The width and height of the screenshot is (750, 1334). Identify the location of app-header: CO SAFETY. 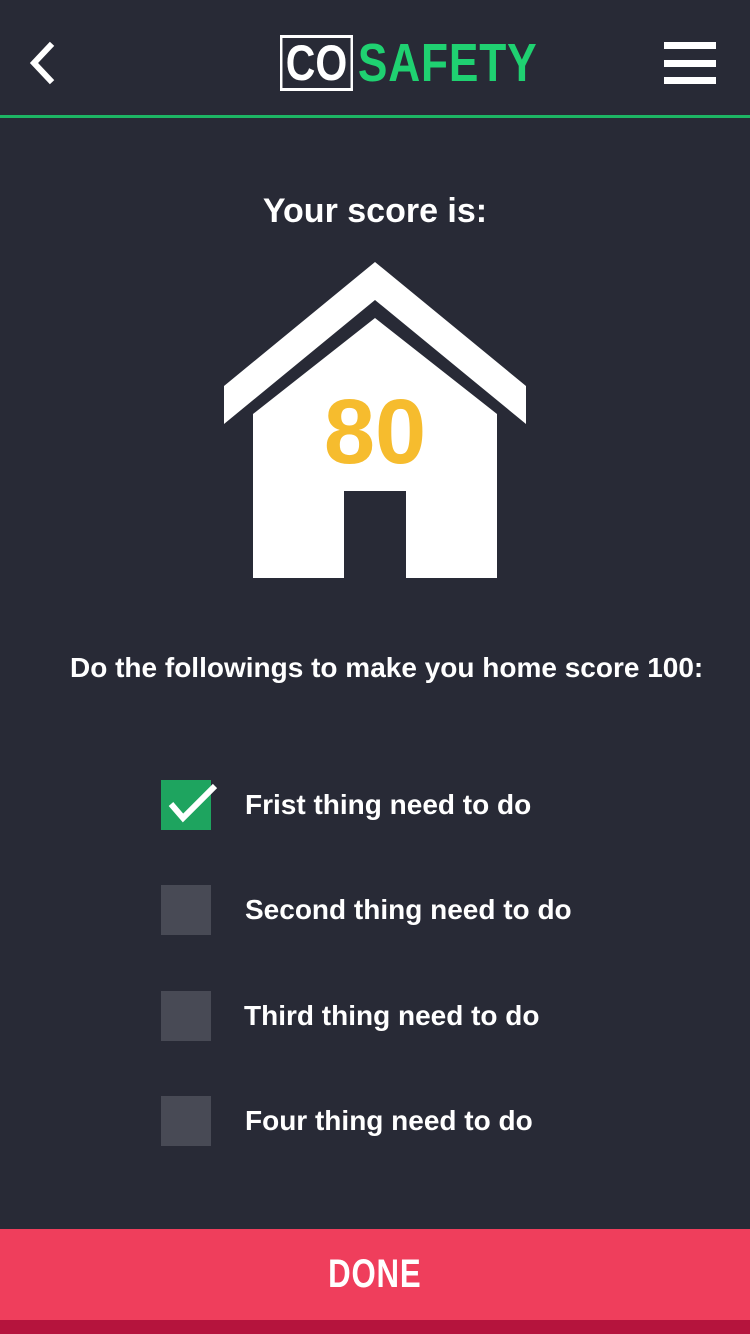
(375, 59).